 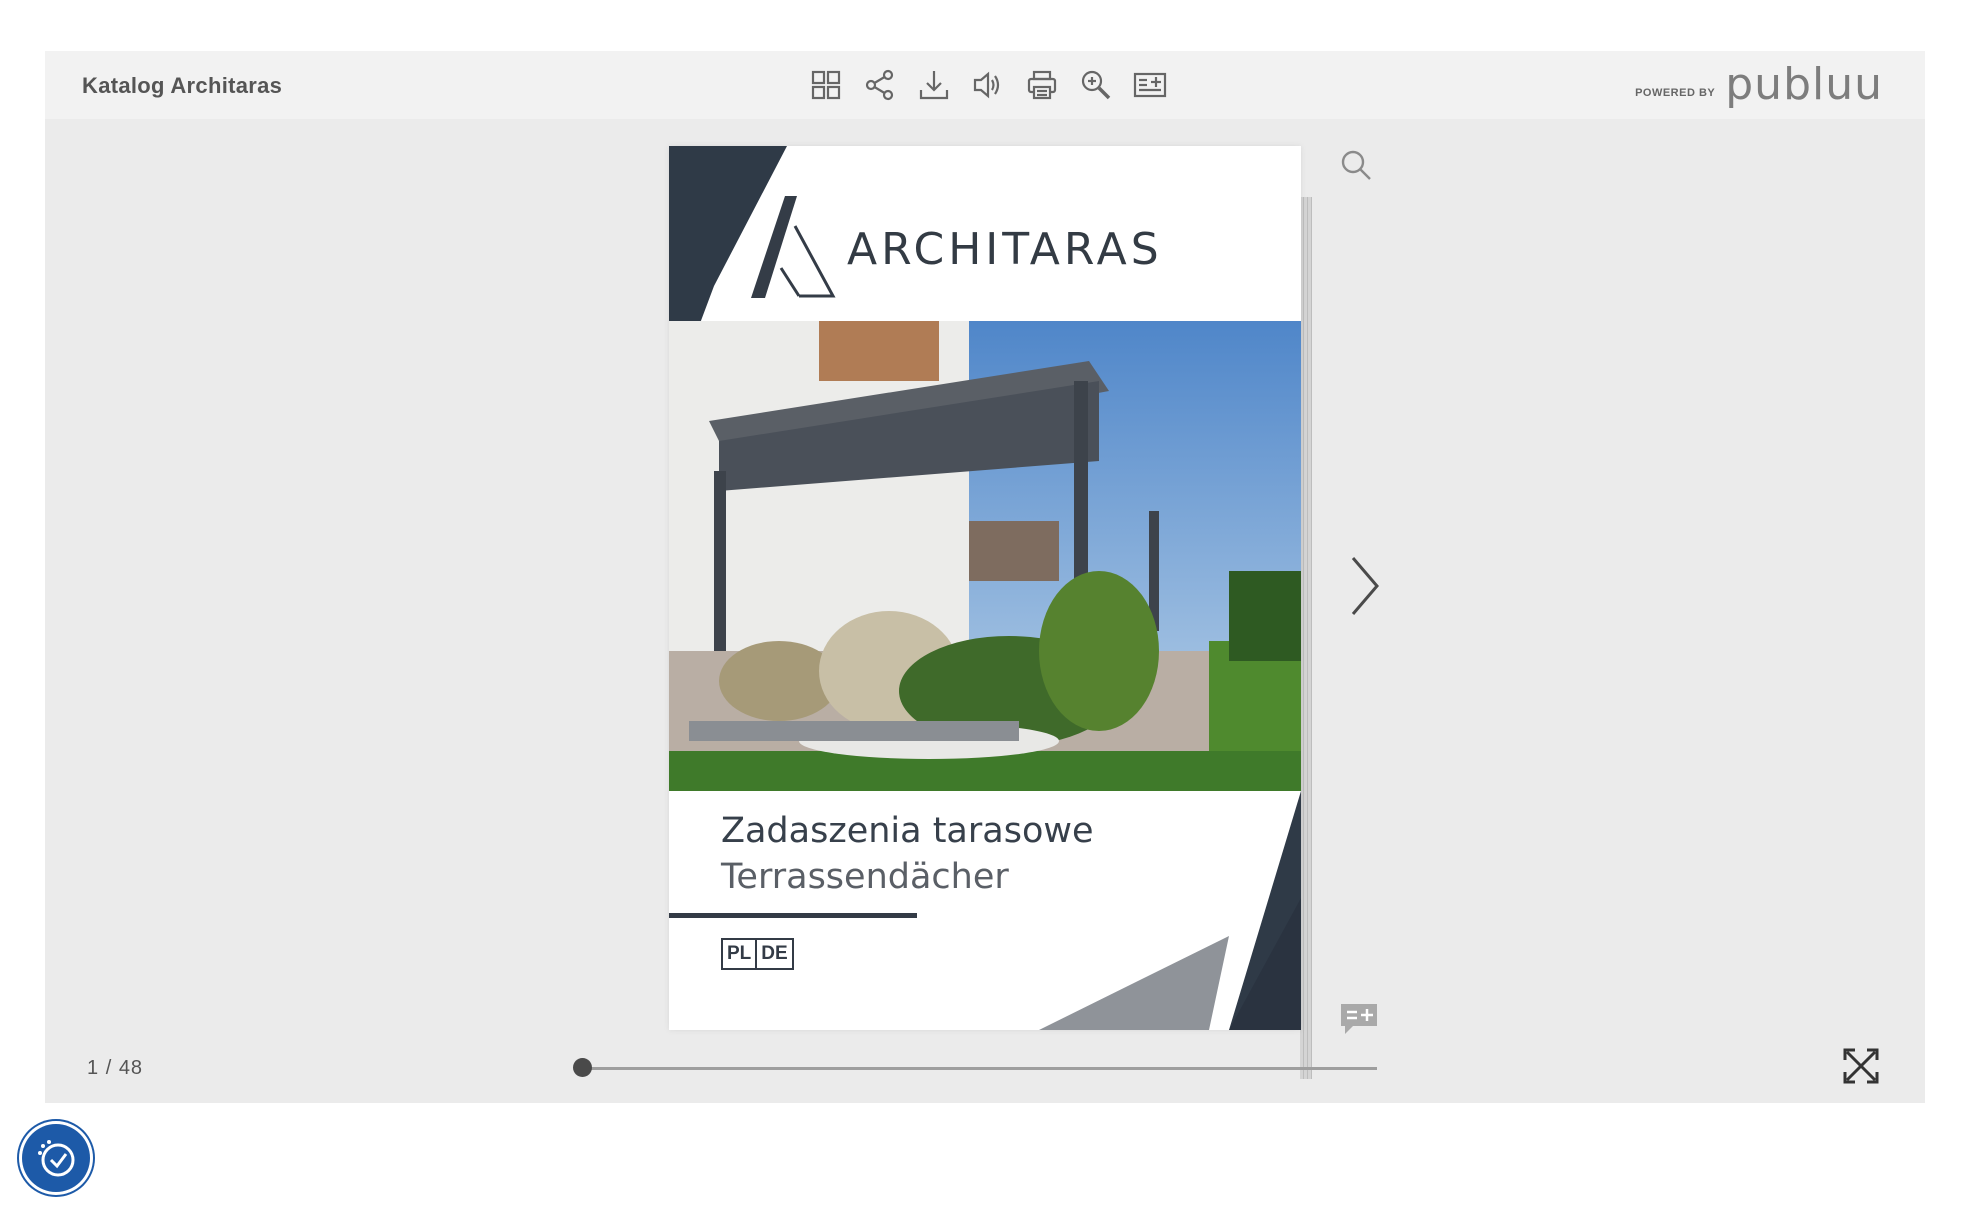 I want to click on download-icon, so click(x=934, y=85).